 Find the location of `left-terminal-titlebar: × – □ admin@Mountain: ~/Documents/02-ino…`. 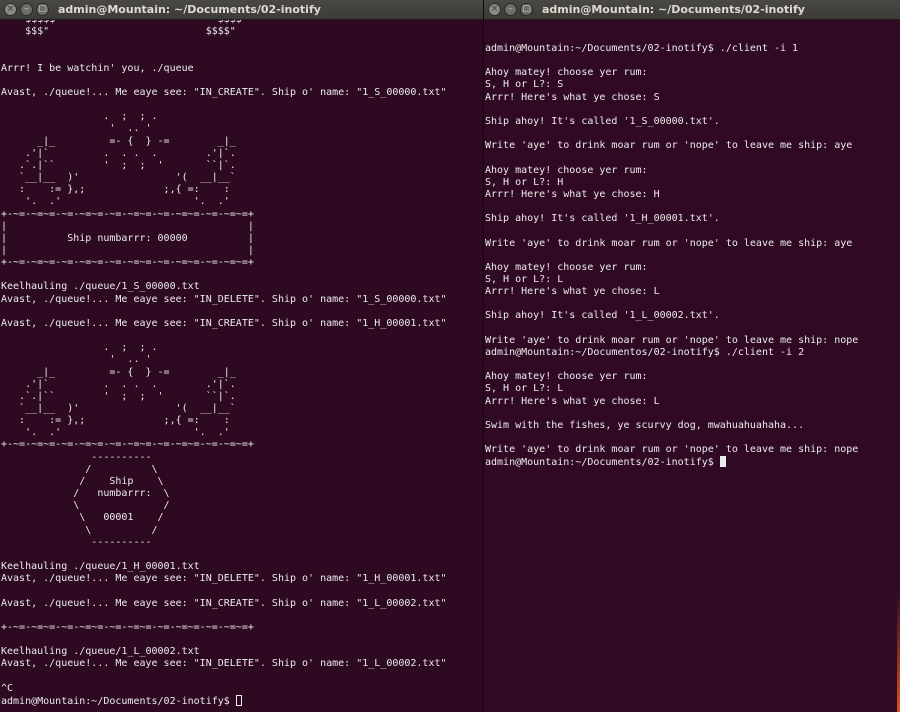

left-terminal-titlebar: × – □ admin@Mountain: ~/Documents/02-ino… is located at coordinates (241, 10).